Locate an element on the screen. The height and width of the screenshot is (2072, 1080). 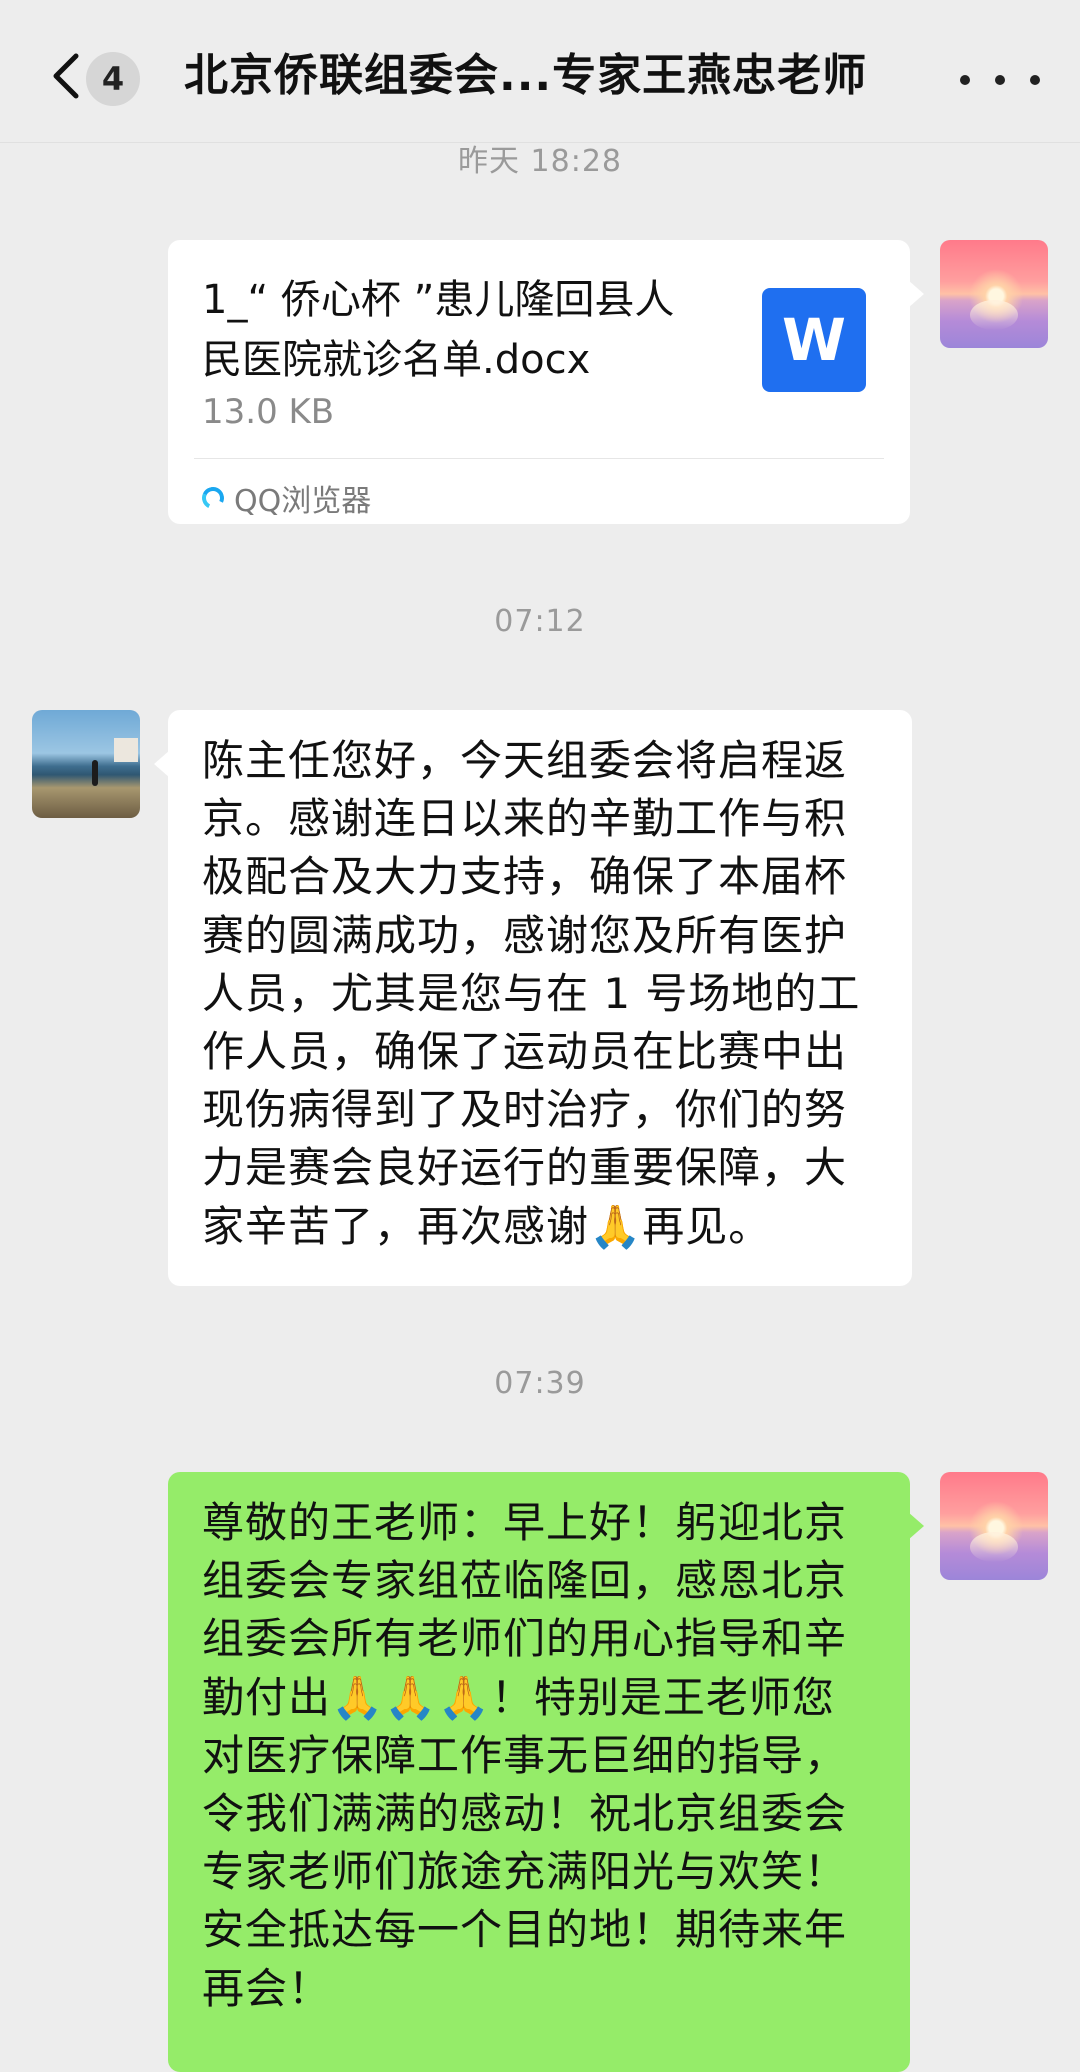
chat-header: 4 北京侨联组委会...专家王燕忠老师 is located at coordinates (540, 71).